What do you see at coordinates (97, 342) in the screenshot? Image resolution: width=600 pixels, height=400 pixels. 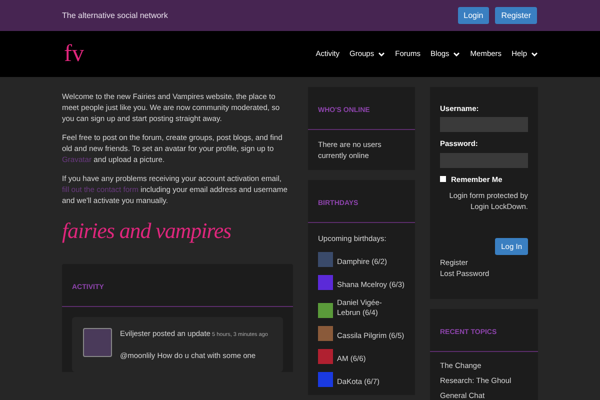 I see `avatar-placeholder` at bounding box center [97, 342].